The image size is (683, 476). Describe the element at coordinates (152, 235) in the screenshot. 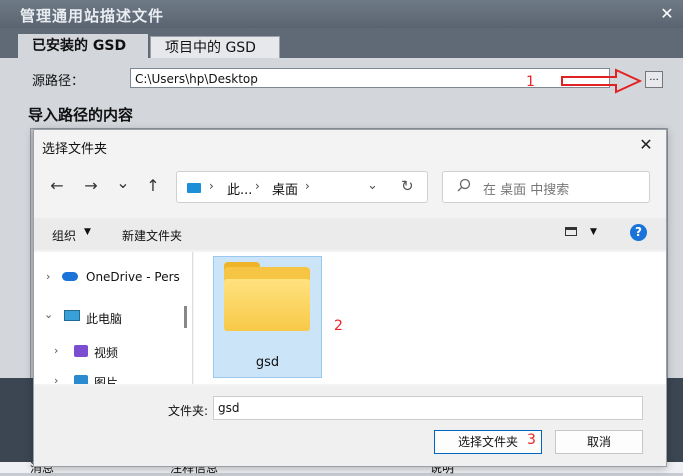

I see `new-folder-button: 新建文件夹` at that location.